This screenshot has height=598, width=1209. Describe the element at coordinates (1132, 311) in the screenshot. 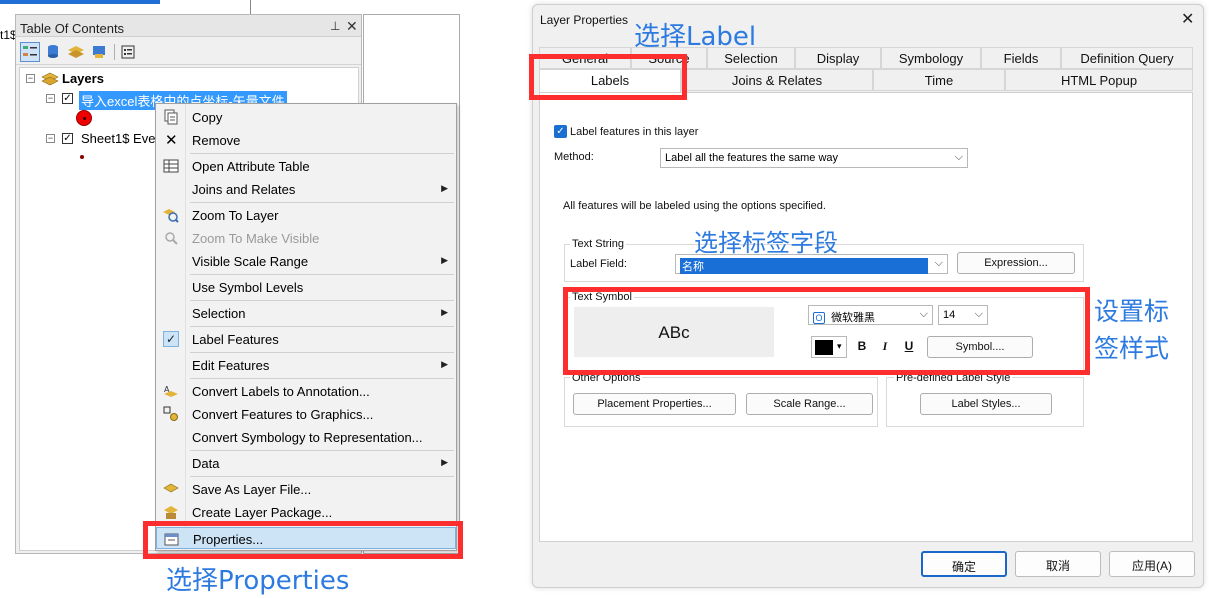

I see `annotation-set-style-1: 设置标` at that location.